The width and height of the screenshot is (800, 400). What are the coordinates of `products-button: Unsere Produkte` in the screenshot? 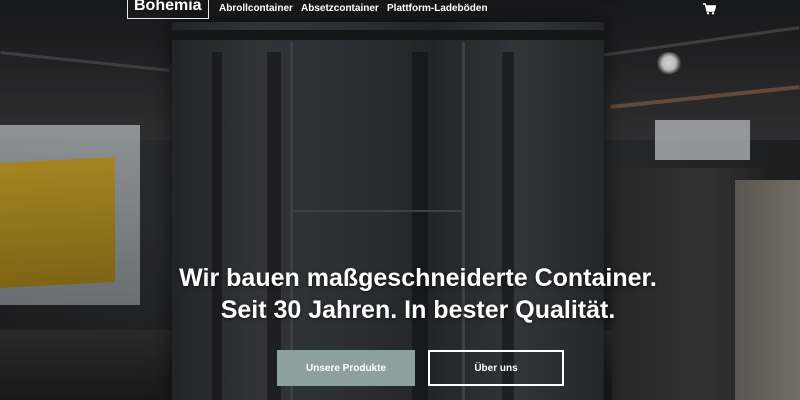 It's located at (346, 368).